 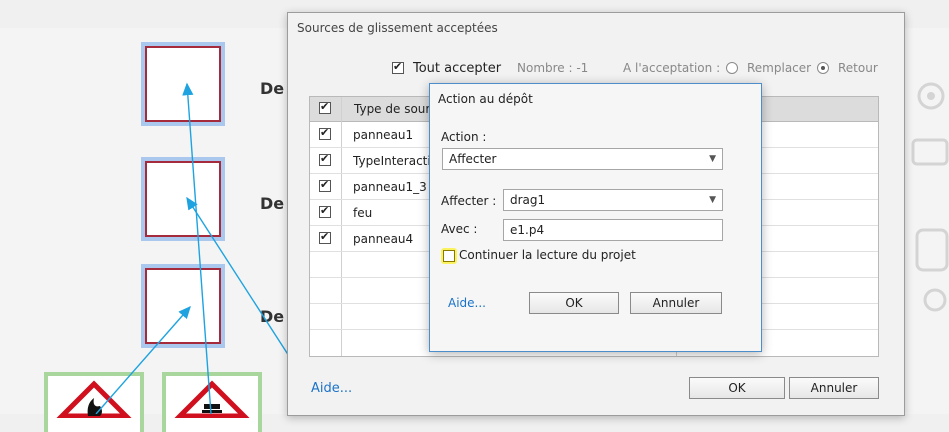 What do you see at coordinates (363, 213) in the screenshot?
I see `row-label: feu` at bounding box center [363, 213].